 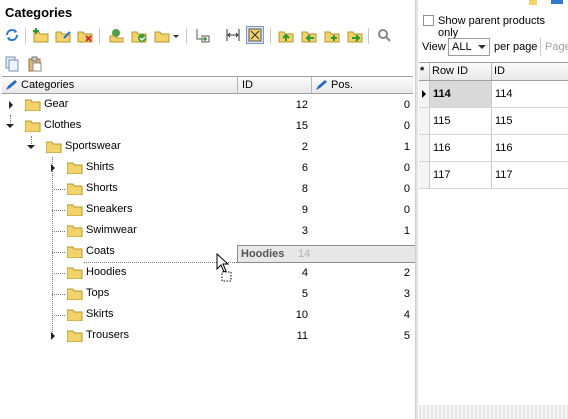 What do you see at coordinates (207, 294) in the screenshot?
I see `tree-row-tops: Tops 5 3` at bounding box center [207, 294].